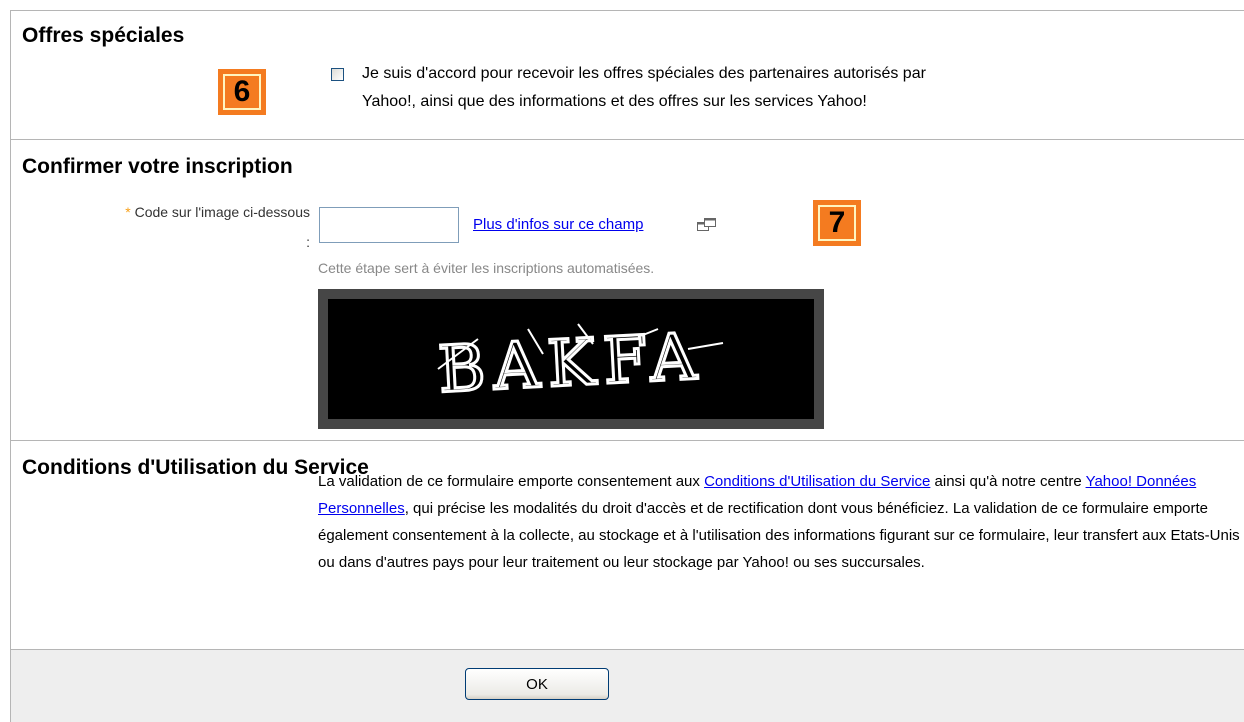 This screenshot has height=722, width=1244. Describe the element at coordinates (627, 10) in the screenshot. I see `divider-top` at that location.